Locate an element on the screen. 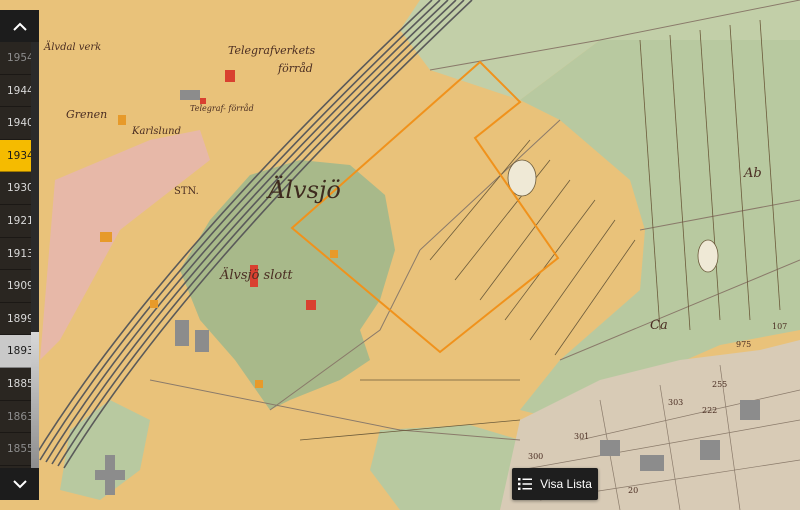  timeline-scrollbar-thumb is located at coordinates (35, 400).